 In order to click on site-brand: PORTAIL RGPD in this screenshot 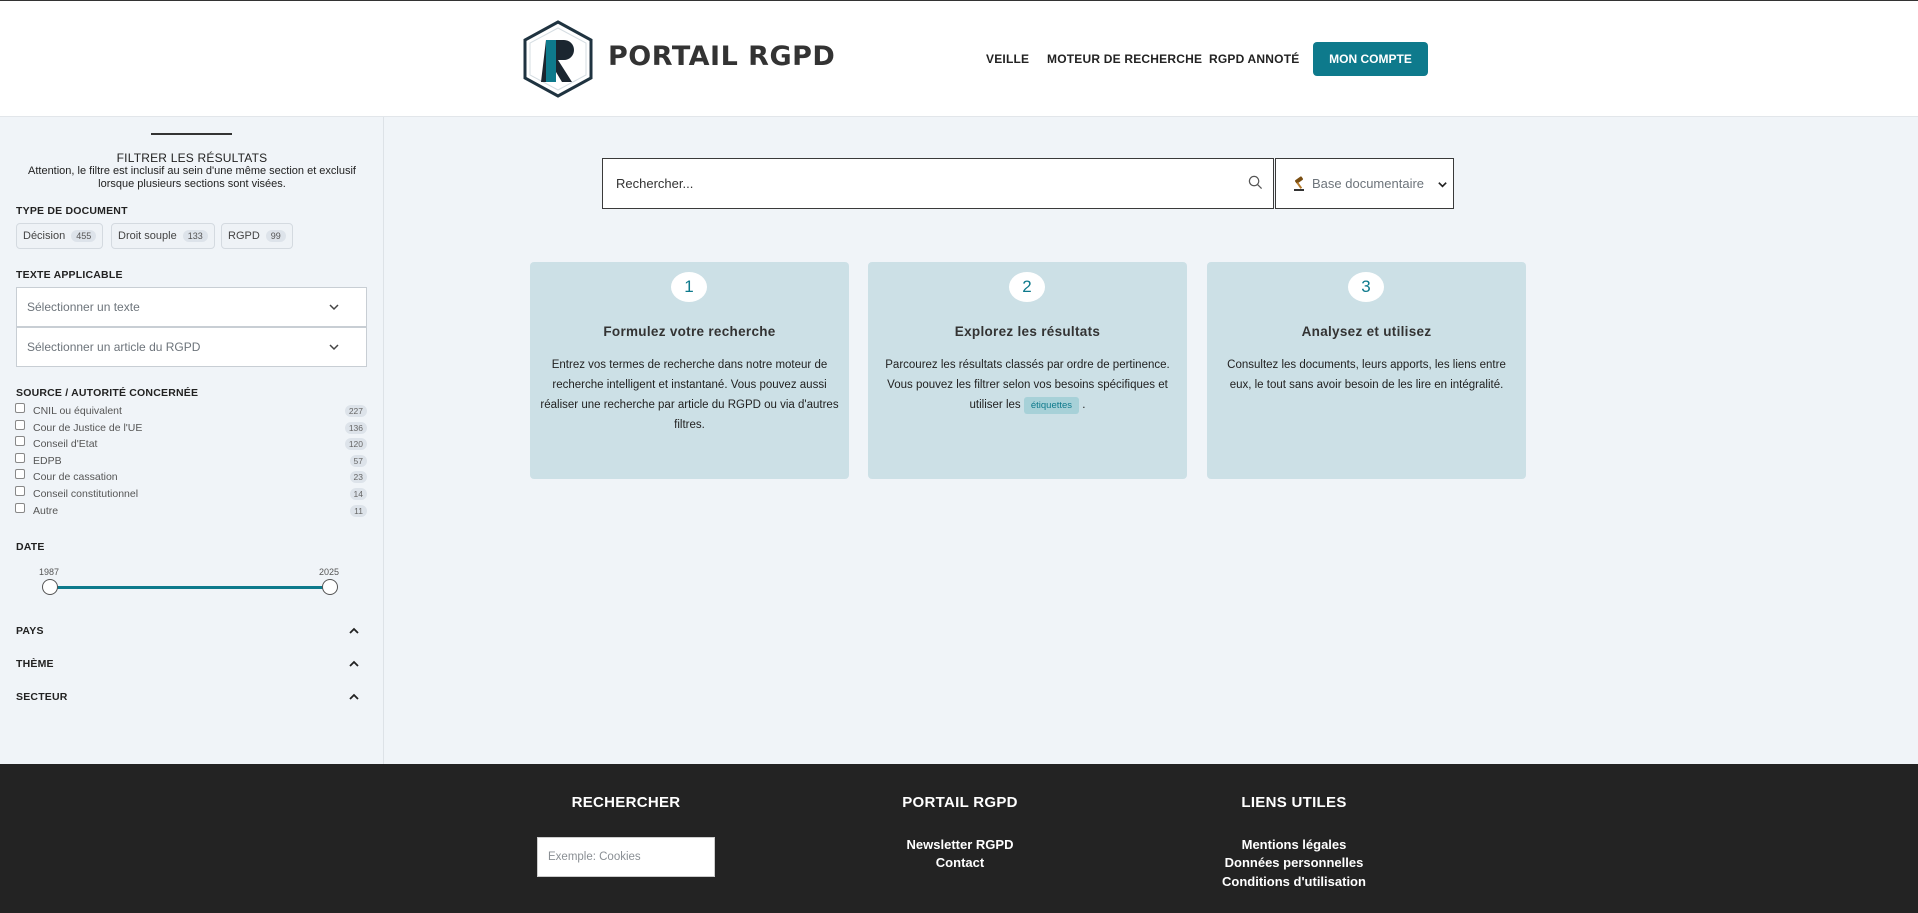, I will do `click(721, 56)`.